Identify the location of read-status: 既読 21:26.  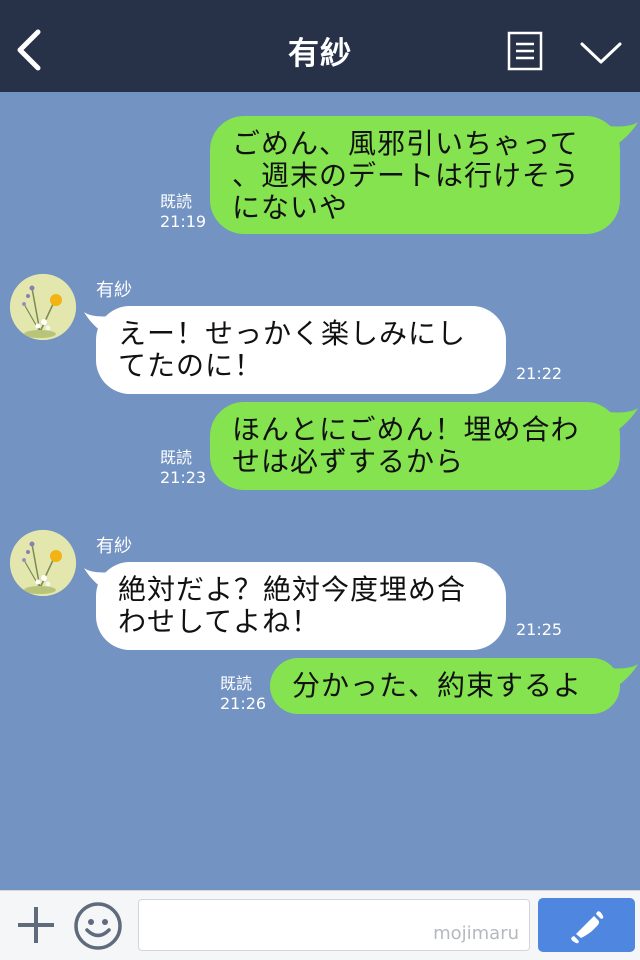
(243, 694).